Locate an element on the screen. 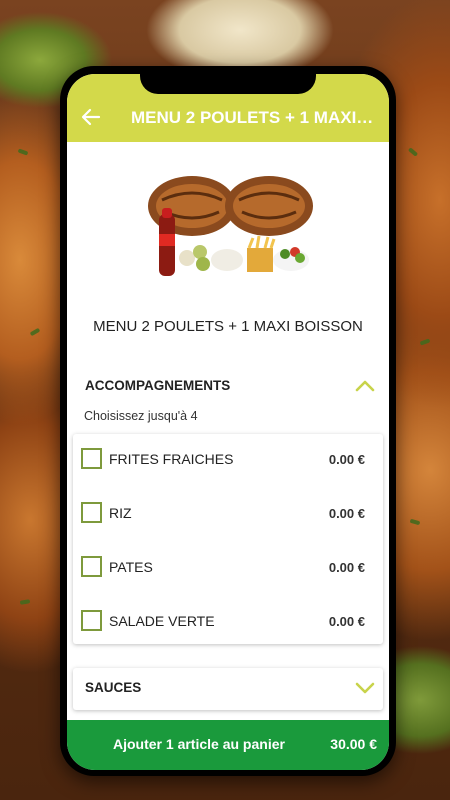 The height and width of the screenshot is (800, 450). add-to-cart-label: Ajouter 1 article au panier is located at coordinates (199, 744).